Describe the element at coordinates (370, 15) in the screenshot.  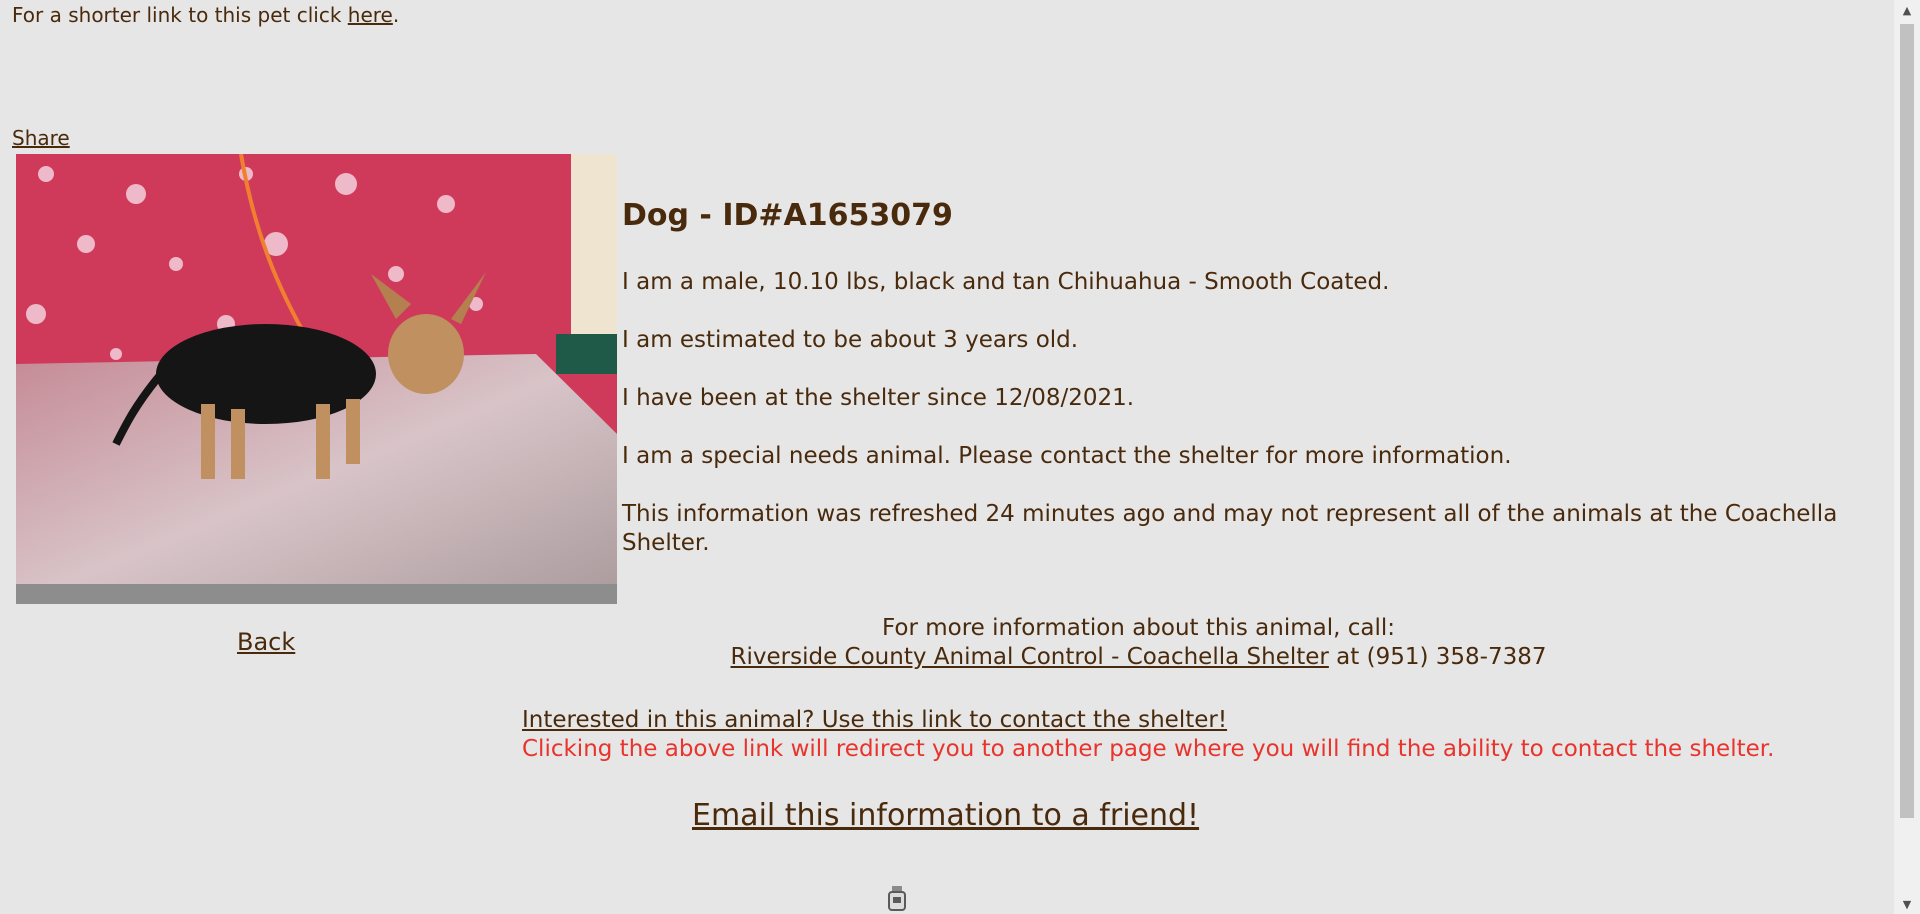
I see `short-link-here: here` at that location.